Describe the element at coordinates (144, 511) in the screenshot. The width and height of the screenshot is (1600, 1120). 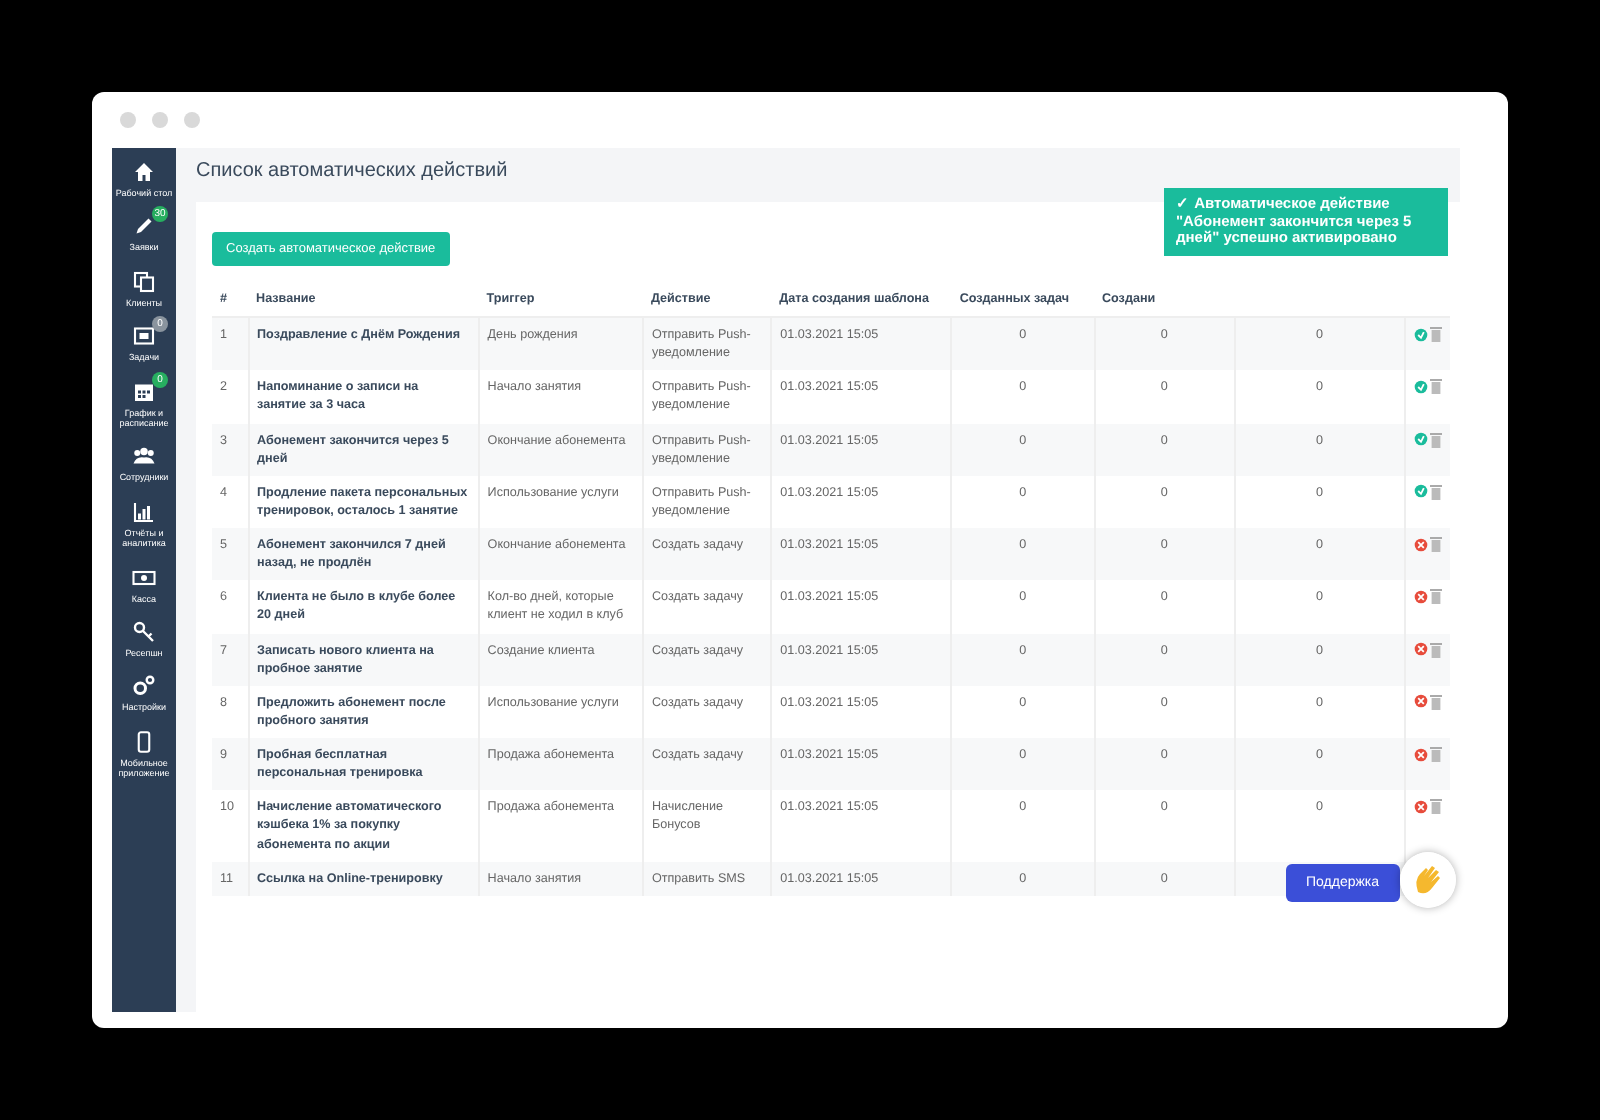
I see `chart-icon` at that location.